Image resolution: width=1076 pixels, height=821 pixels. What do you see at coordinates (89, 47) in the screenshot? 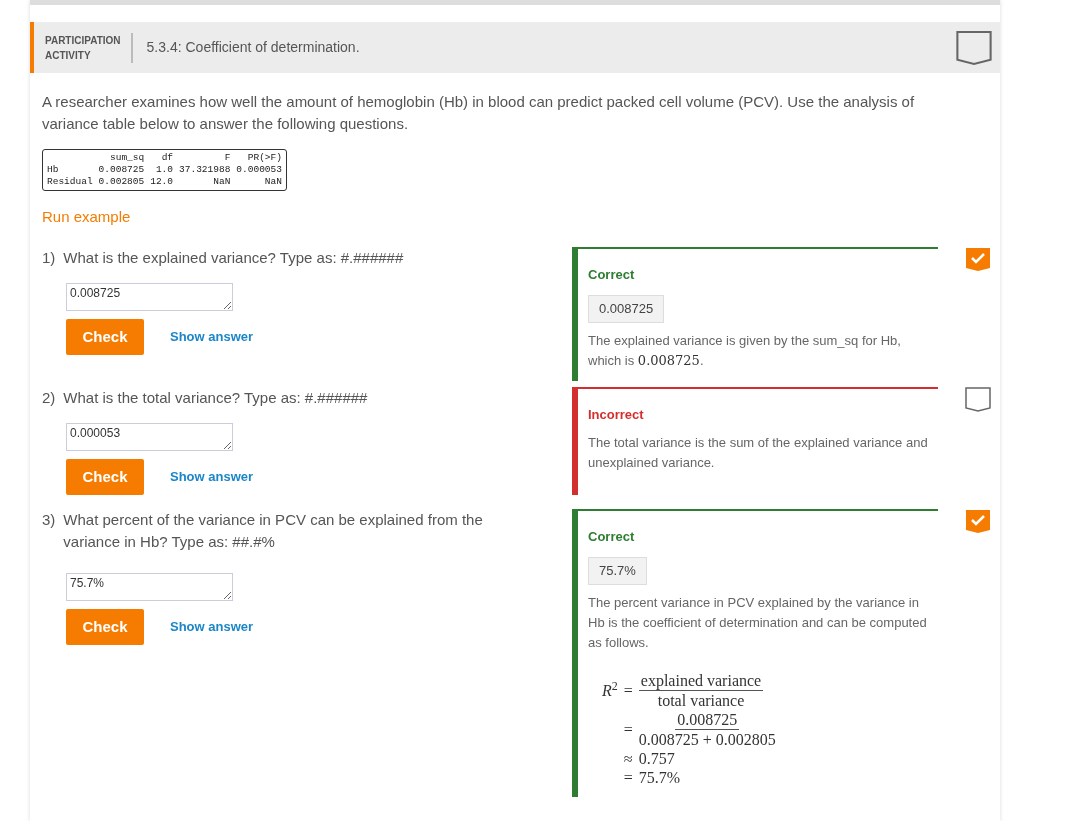
I see `activity-type-label: PARTICIPATION ACTIVITY` at bounding box center [89, 47].